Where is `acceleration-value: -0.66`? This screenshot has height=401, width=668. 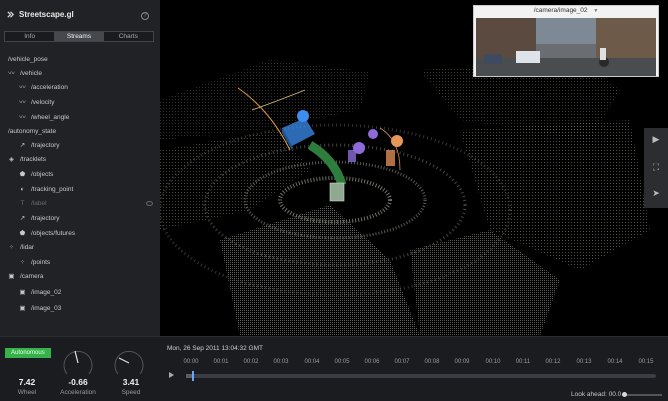
acceleration-value: -0.66 is located at coordinates (78, 382).